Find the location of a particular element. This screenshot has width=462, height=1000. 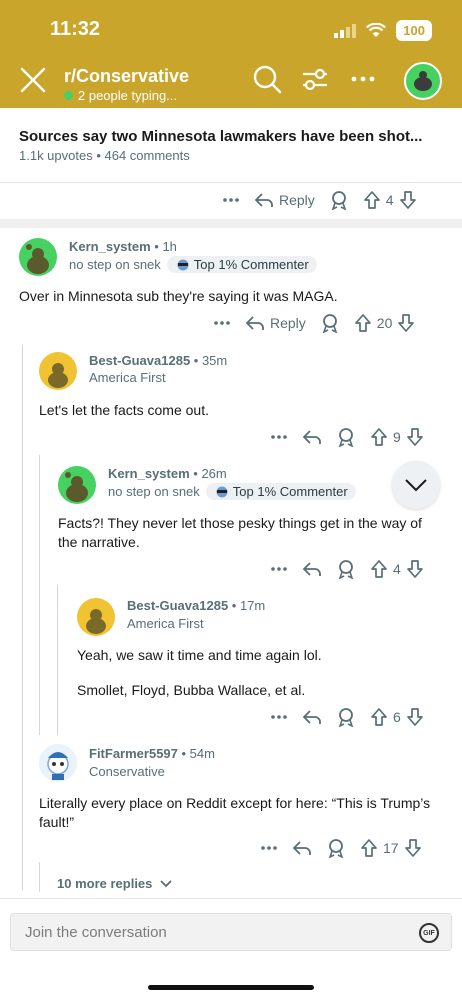

comment-body: Yeah, we saw it time and time again lol. is located at coordinates (199, 655).